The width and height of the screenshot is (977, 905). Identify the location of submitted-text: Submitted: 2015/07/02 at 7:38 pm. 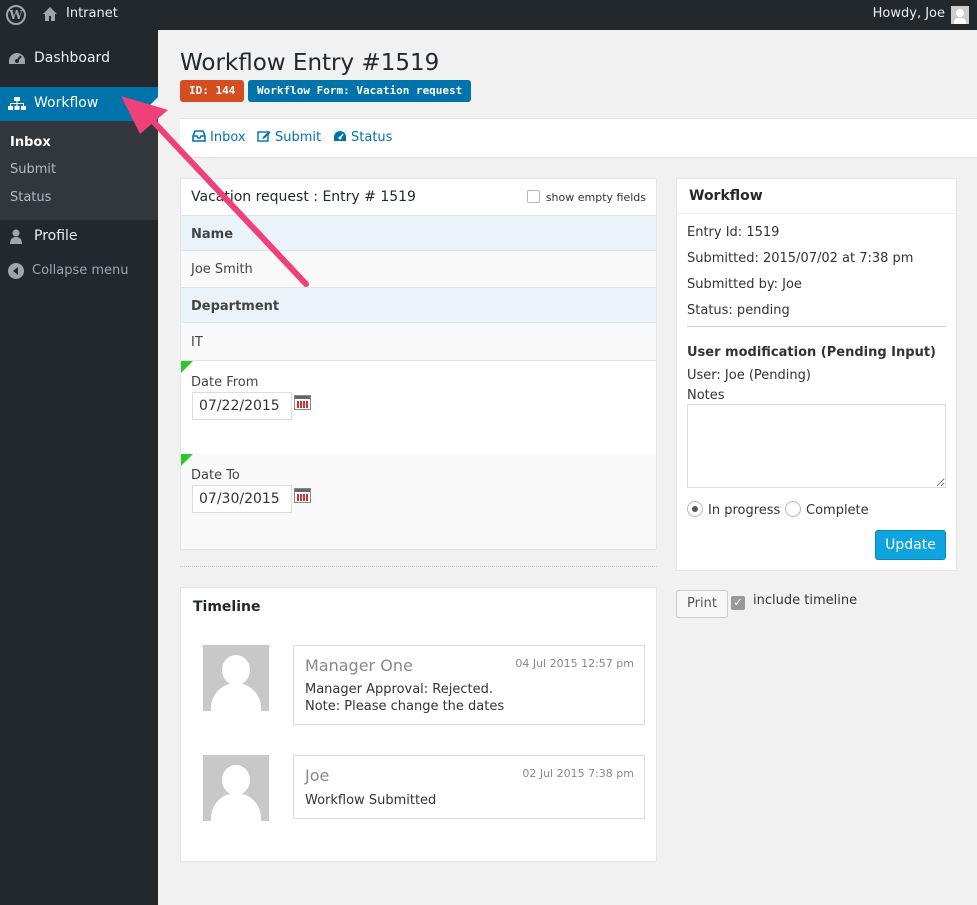
(800, 258).